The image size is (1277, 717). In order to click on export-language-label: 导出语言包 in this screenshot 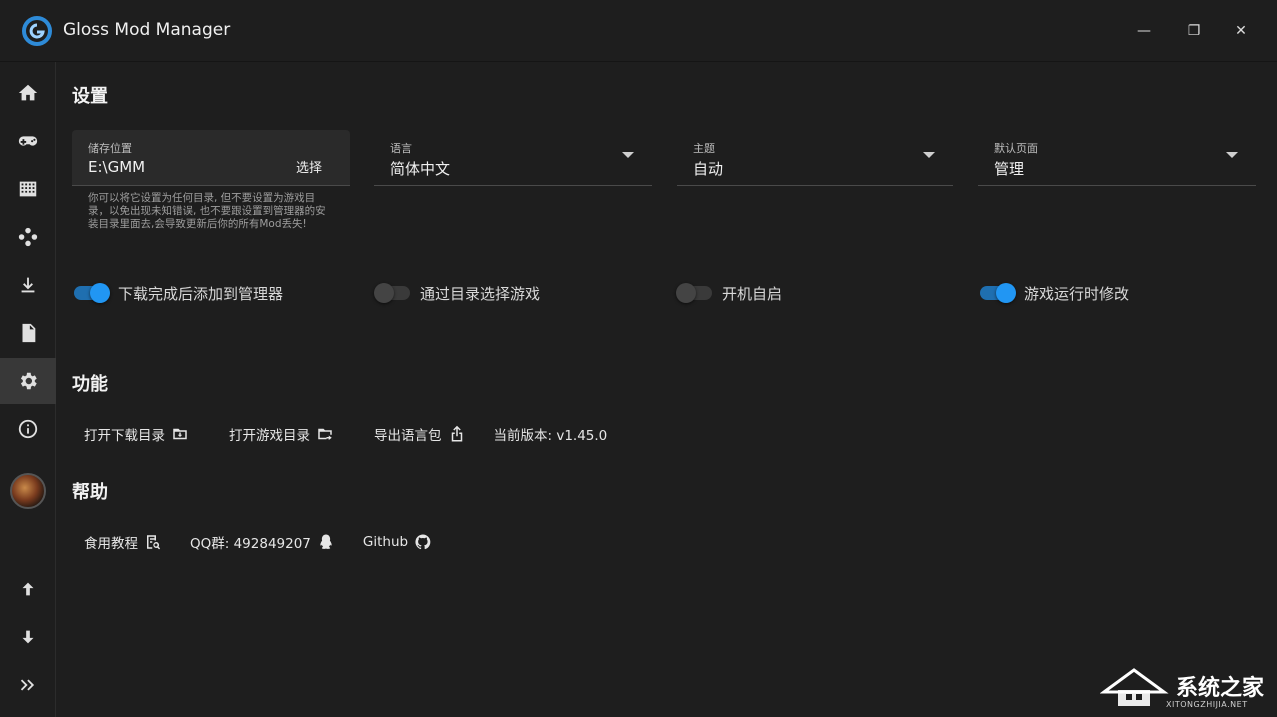, I will do `click(408, 436)`.